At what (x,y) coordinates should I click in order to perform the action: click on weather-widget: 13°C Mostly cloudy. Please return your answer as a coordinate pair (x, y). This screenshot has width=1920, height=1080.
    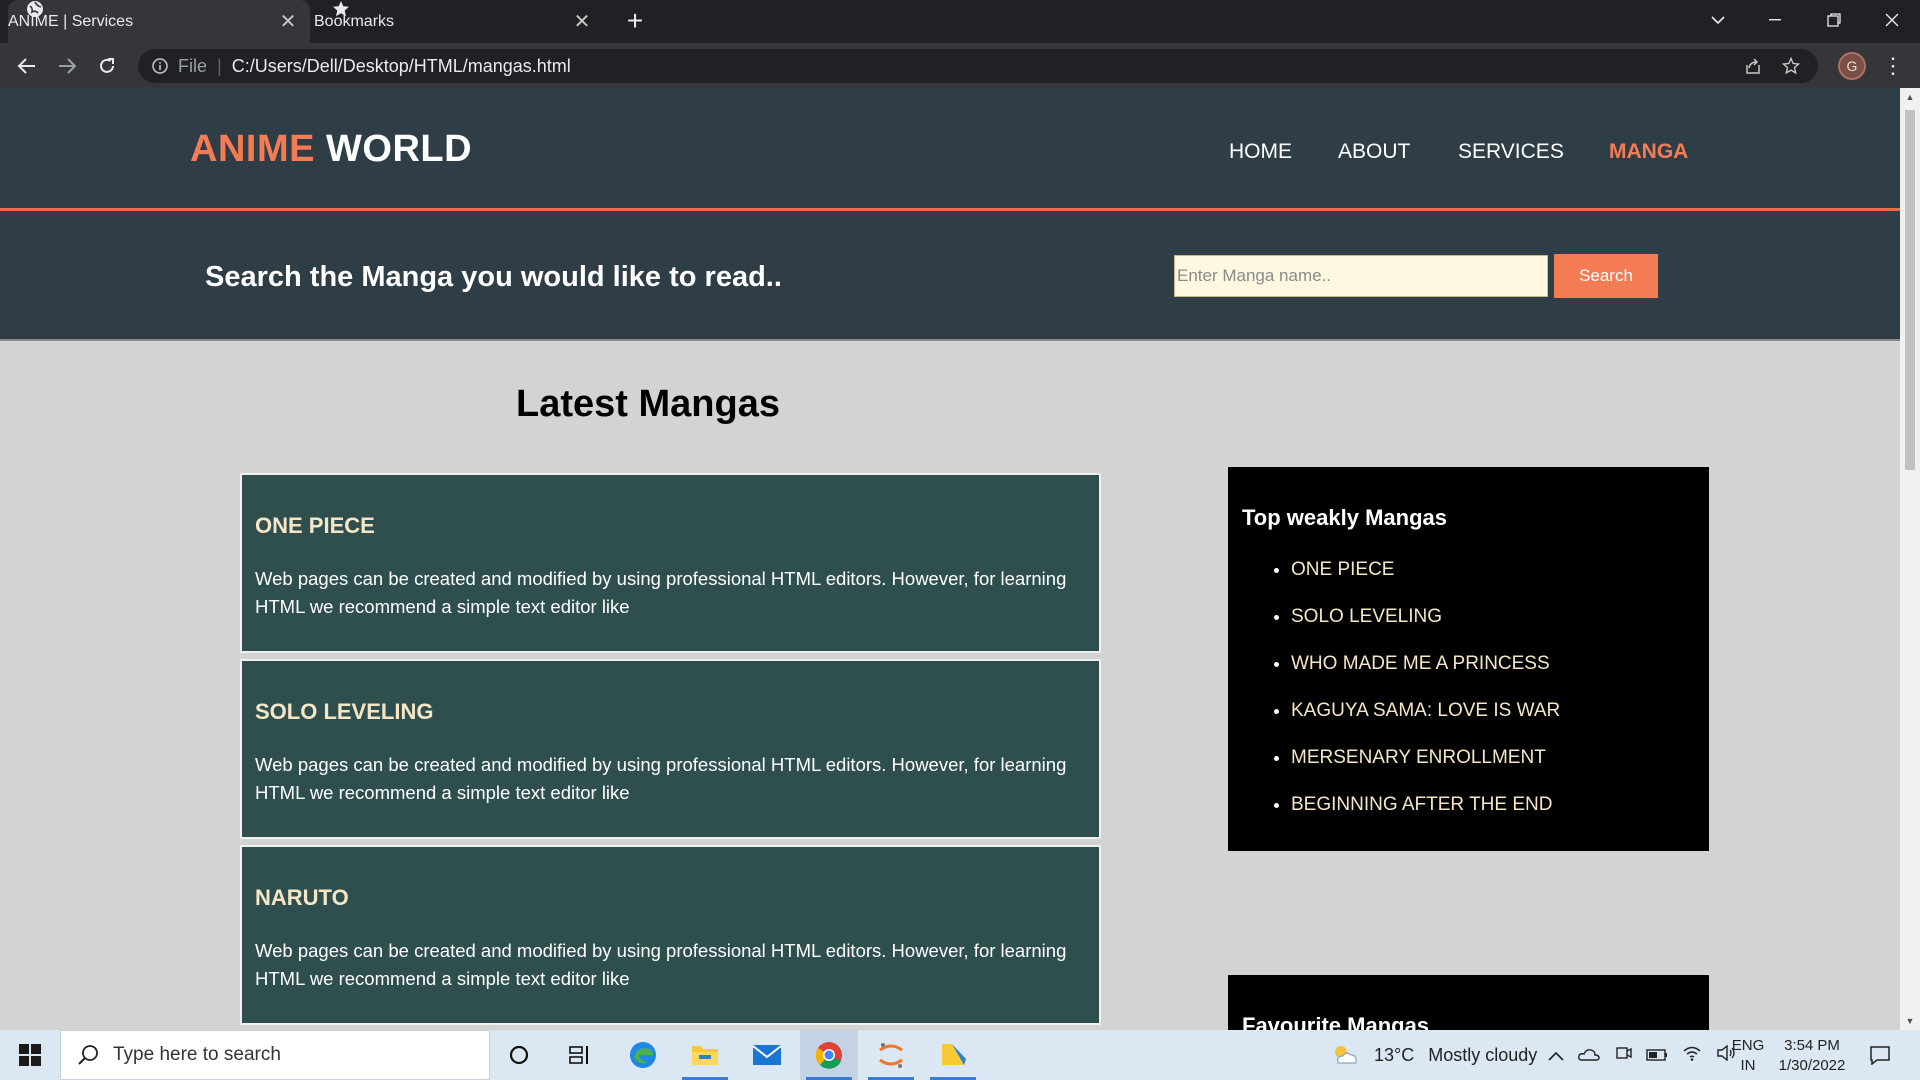
    Looking at the image, I should click on (1433, 1055).